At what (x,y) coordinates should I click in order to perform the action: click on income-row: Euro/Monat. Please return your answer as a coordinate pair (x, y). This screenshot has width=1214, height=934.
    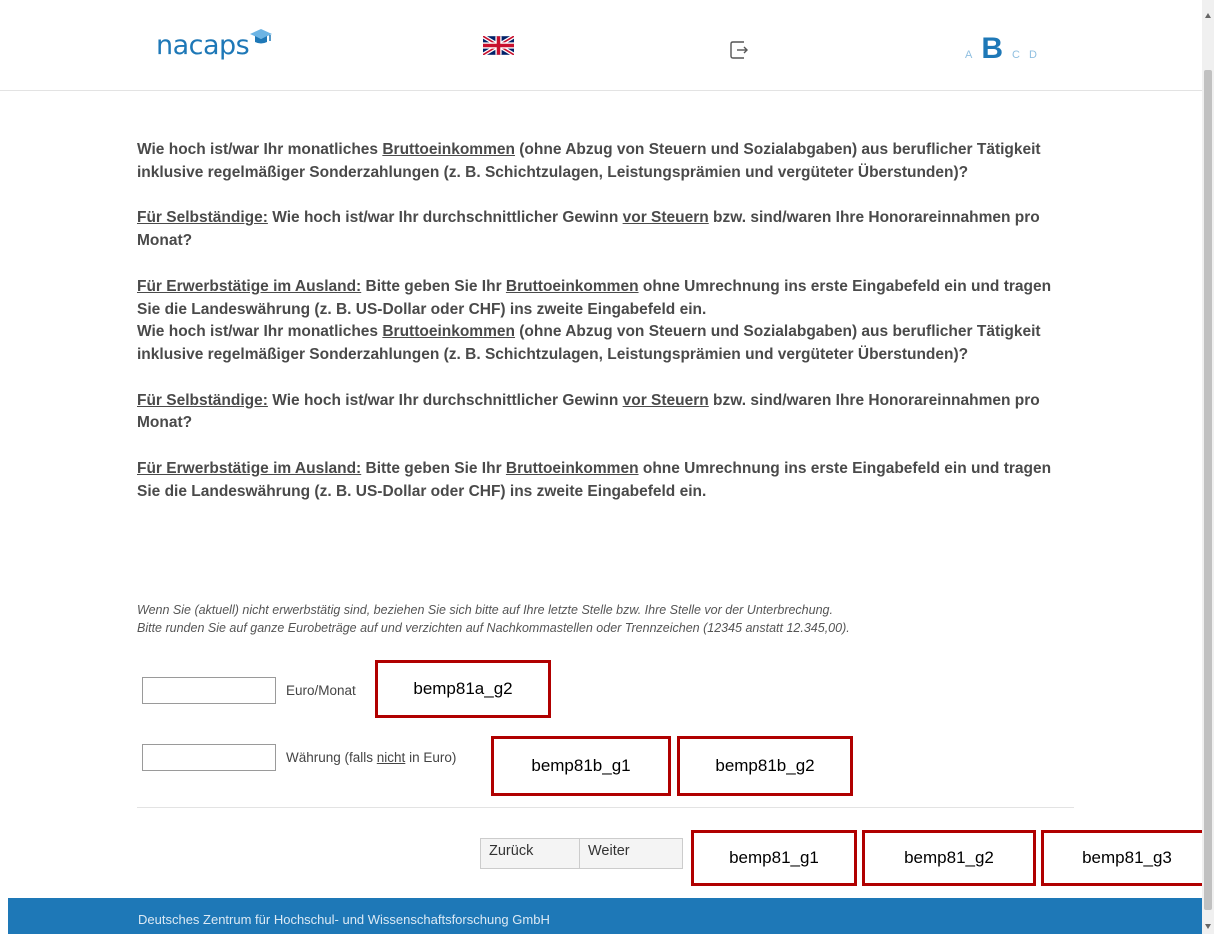
    Looking at the image, I should click on (249, 690).